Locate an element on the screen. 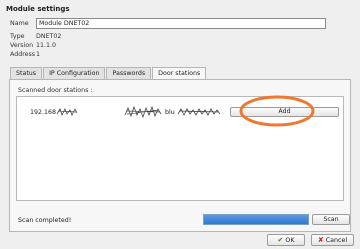 The height and width of the screenshot is (249, 360). close-icon: ✘ is located at coordinates (320, 240).